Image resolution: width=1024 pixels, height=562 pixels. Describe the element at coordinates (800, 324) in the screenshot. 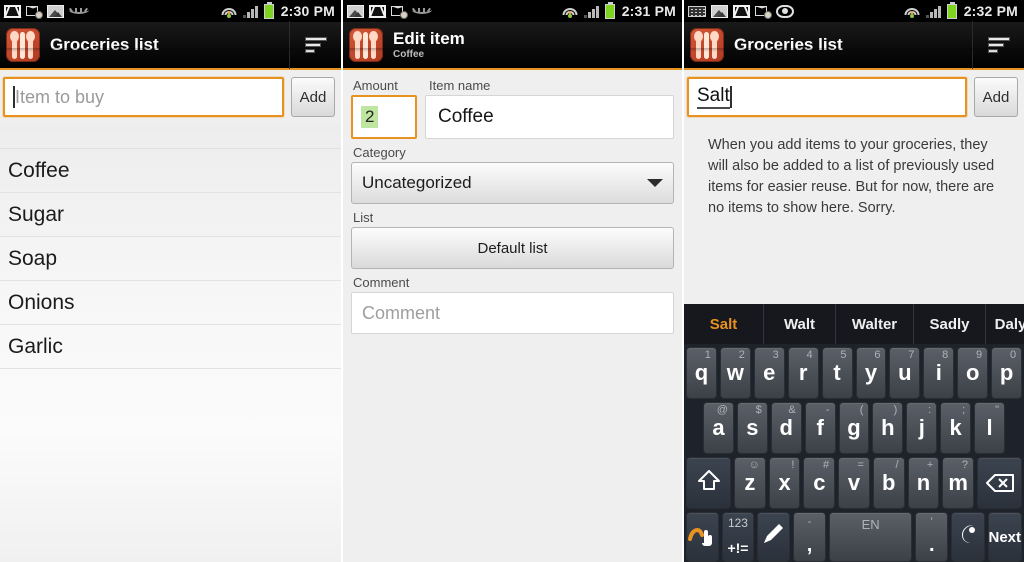

I see `suggestion-chip: Walt` at that location.